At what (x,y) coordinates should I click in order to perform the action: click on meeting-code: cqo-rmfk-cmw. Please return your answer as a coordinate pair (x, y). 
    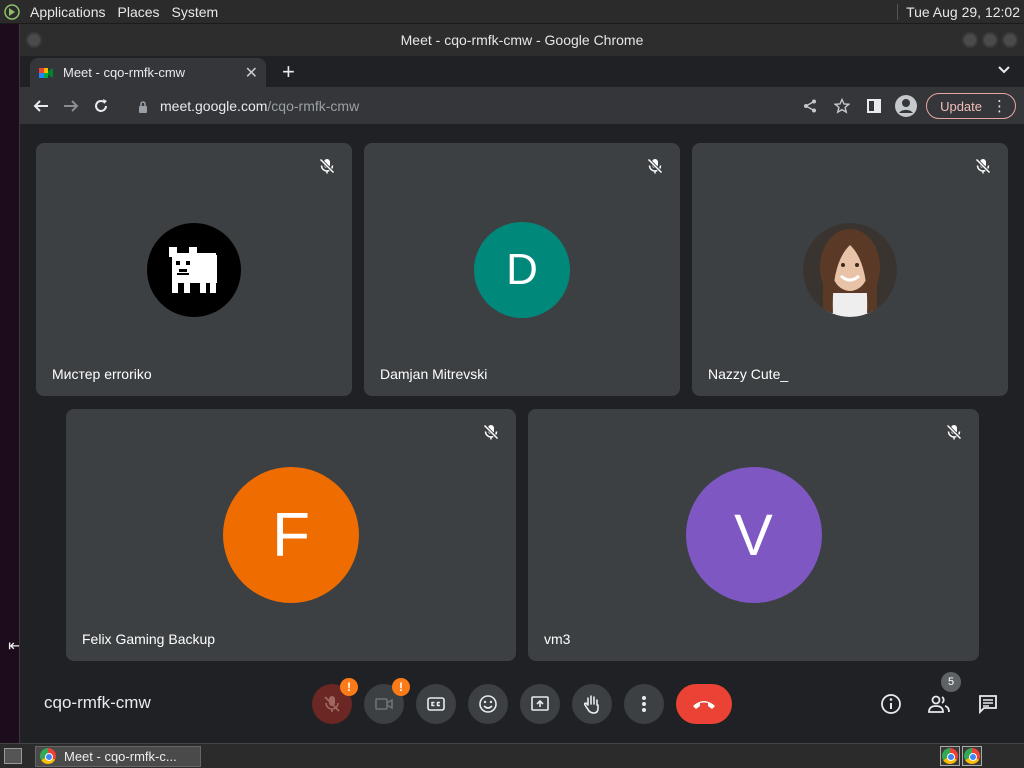
    Looking at the image, I should click on (97, 703).